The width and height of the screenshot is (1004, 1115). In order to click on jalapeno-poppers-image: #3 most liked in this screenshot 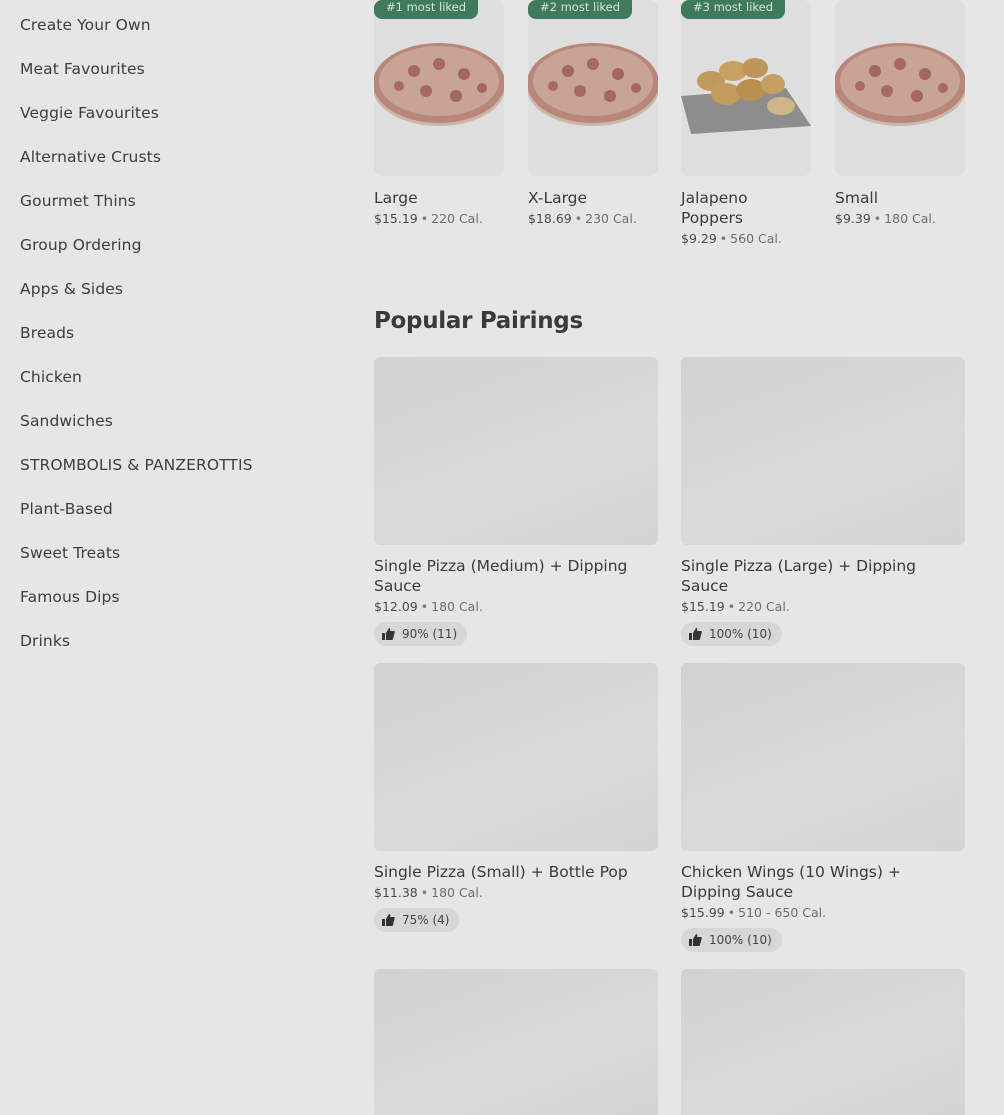, I will do `click(746, 88)`.